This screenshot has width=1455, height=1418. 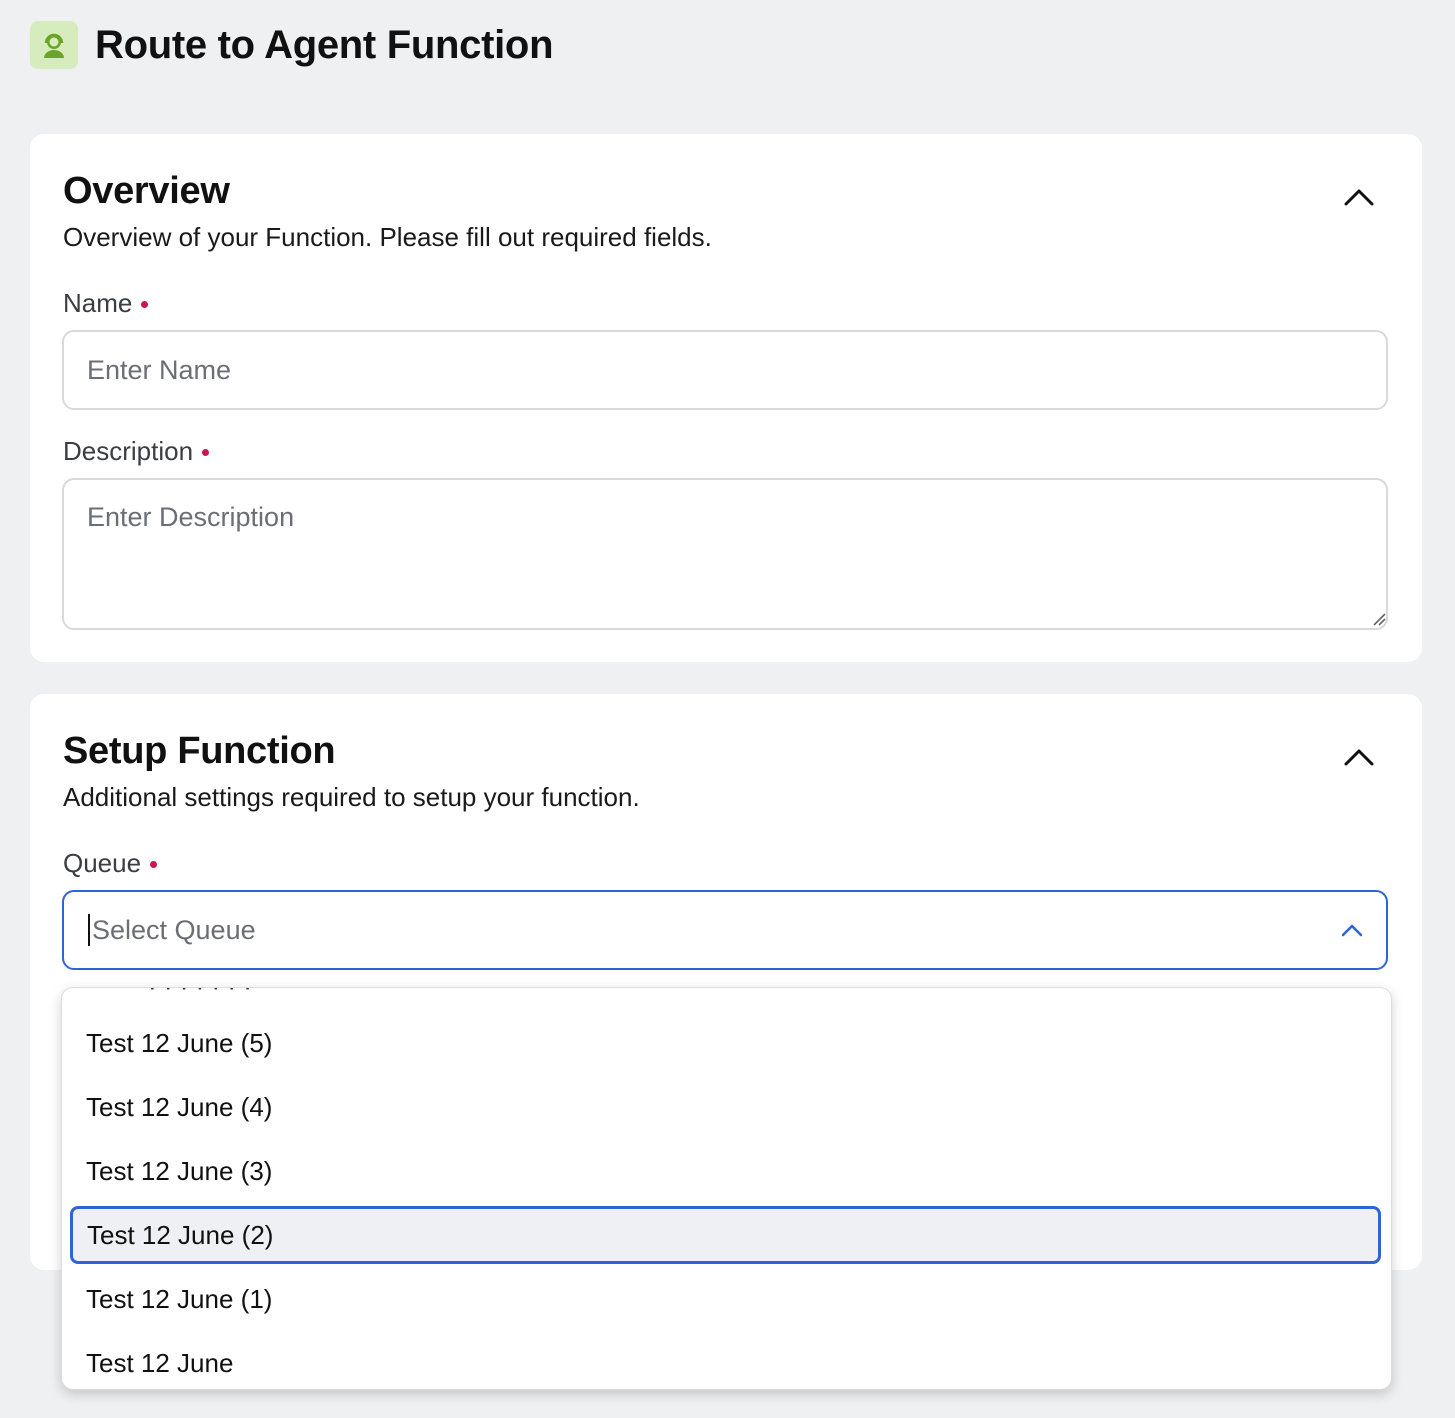 I want to click on name-input, so click(x=725, y=370).